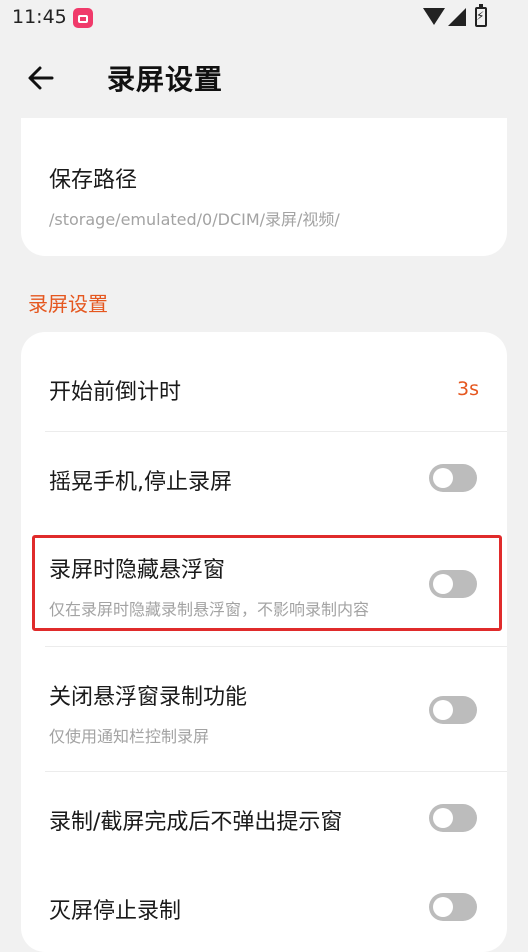  I want to click on save-path-value: /storage/emulated/0/DCIM/录屏/视频/, so click(194, 219).